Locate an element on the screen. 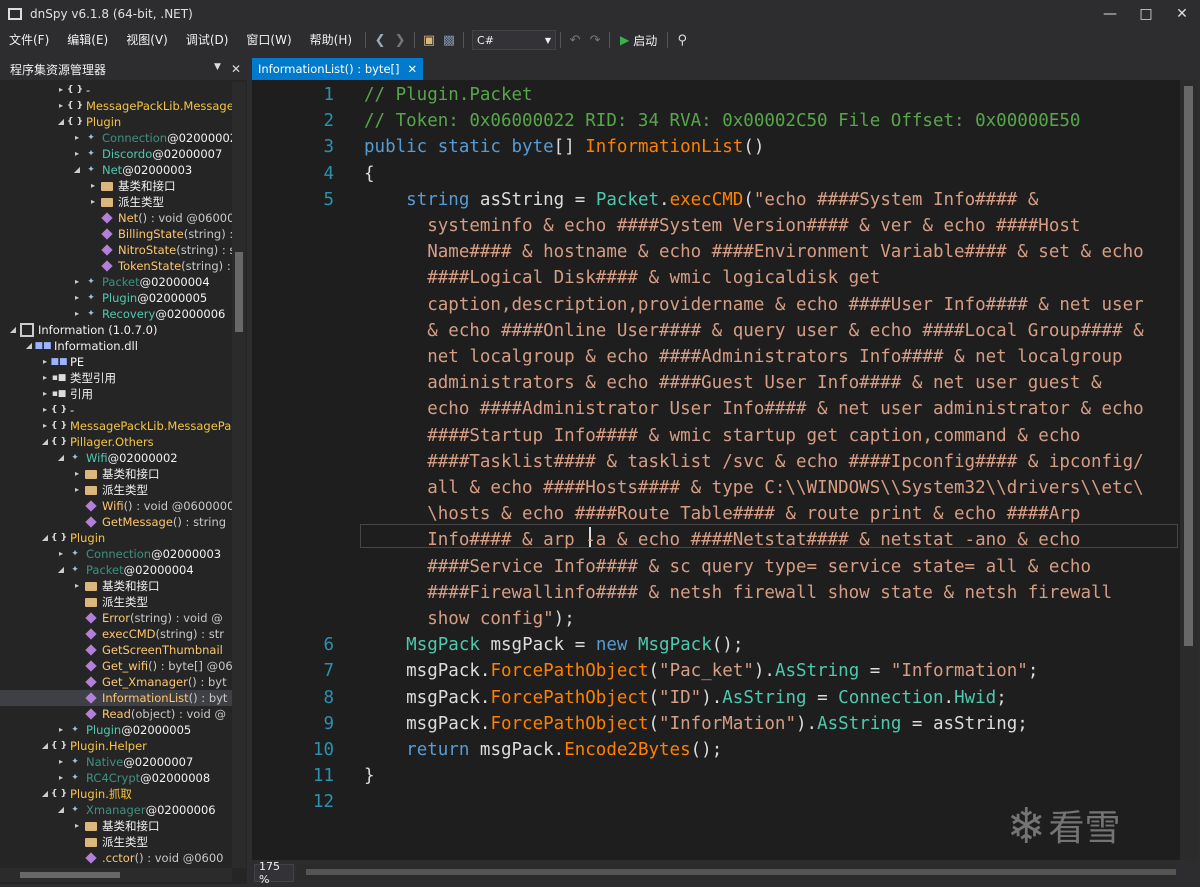 The image size is (1200, 887). tree-node: TokenState(string) : st is located at coordinates (116, 266).